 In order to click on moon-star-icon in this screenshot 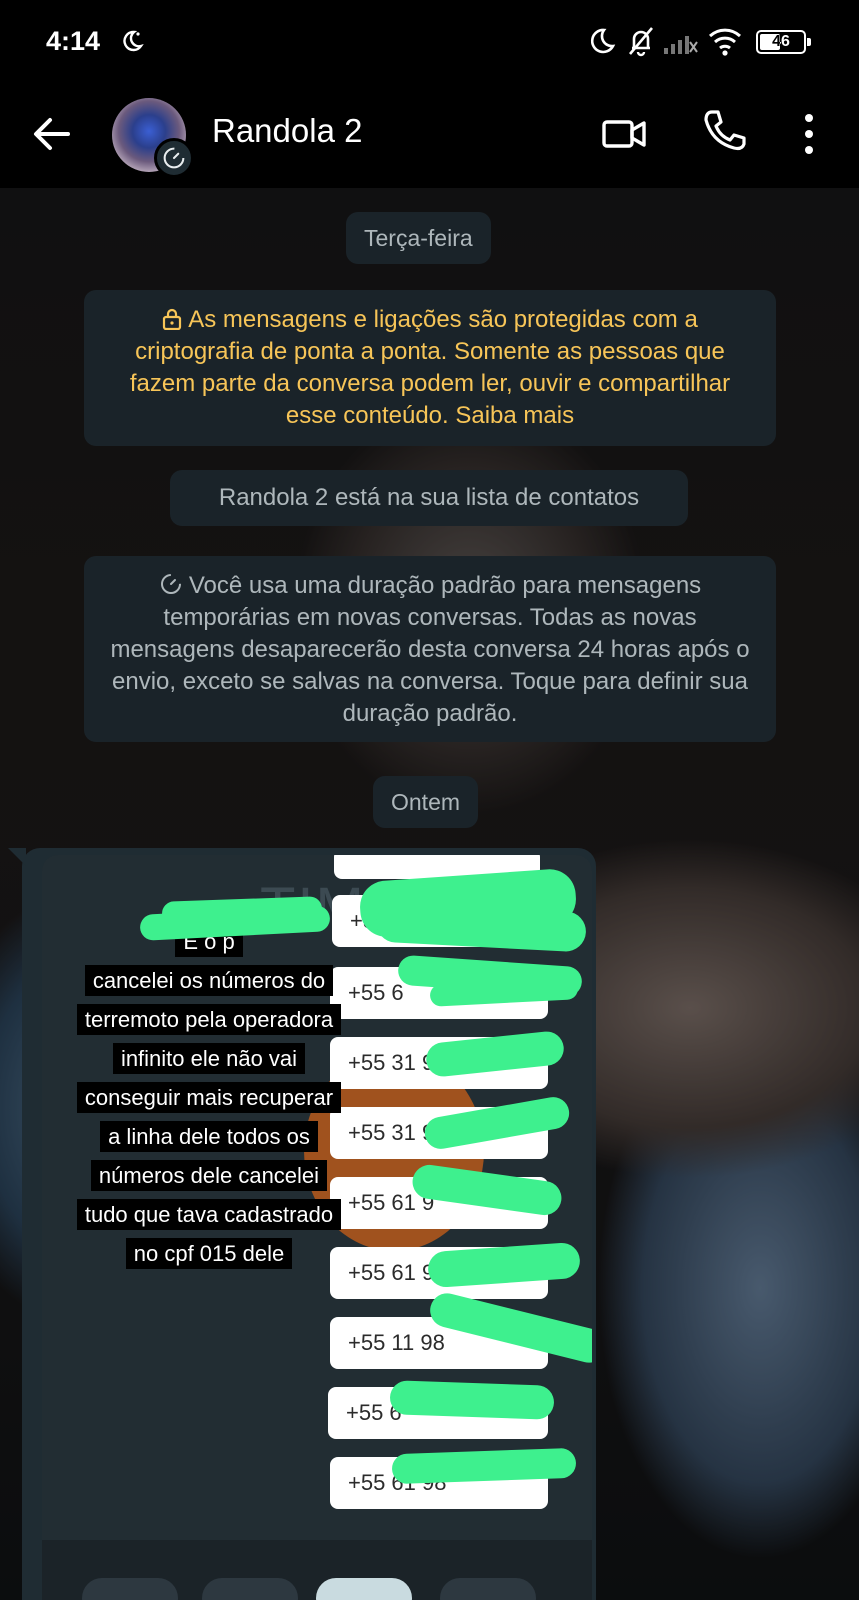, I will do `click(133, 41)`.